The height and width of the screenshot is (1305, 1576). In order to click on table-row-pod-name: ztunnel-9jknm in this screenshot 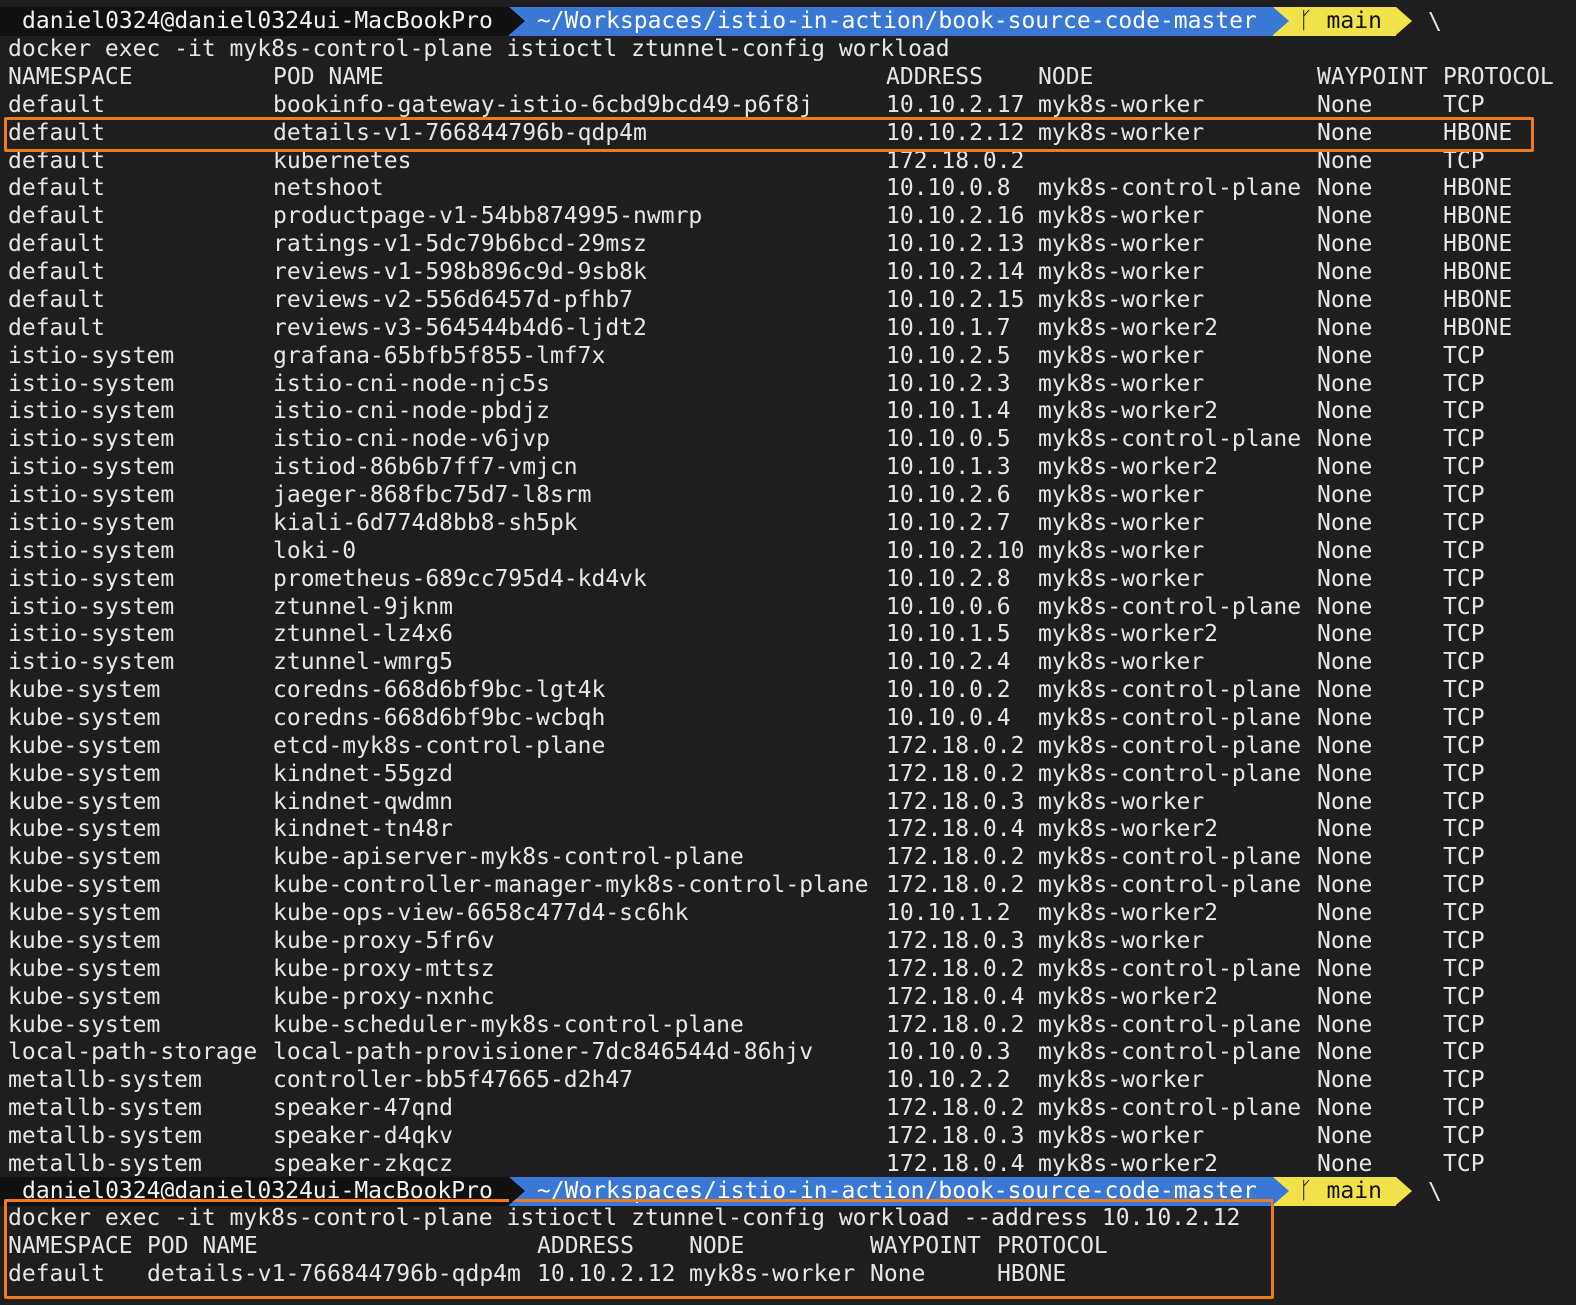, I will do `click(363, 606)`.